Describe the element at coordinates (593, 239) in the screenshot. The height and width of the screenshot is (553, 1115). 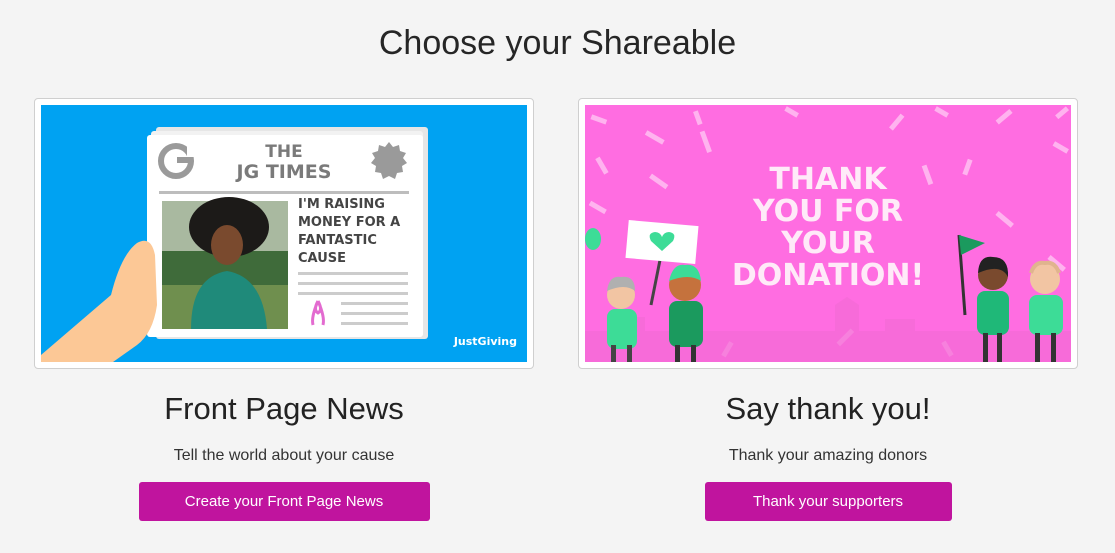
I see `balloon-icon` at that location.